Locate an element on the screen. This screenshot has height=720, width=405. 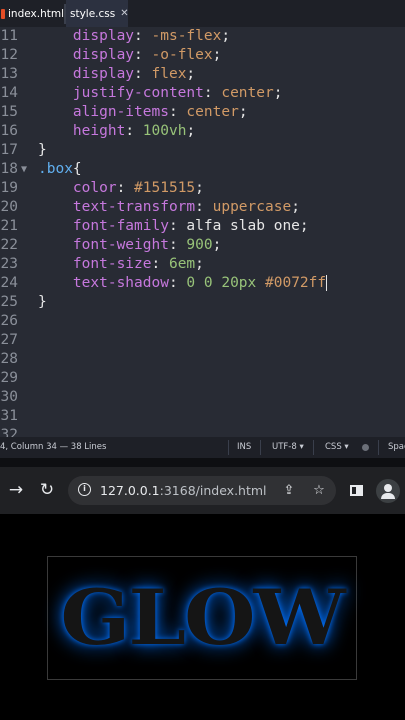
line-number: 21 is located at coordinates (9, 226).